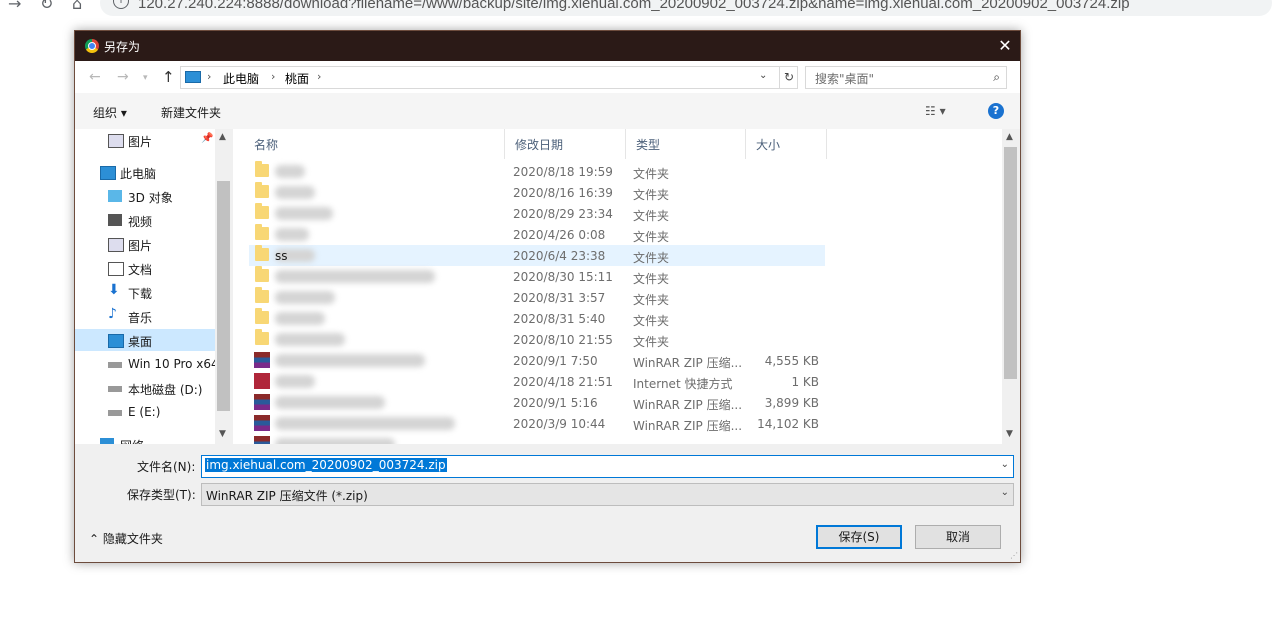 This screenshot has height=623, width=1272. I want to click on table-row: 2020/4/18 21:51 Internet 快捷方式 1 KB, so click(537, 381).